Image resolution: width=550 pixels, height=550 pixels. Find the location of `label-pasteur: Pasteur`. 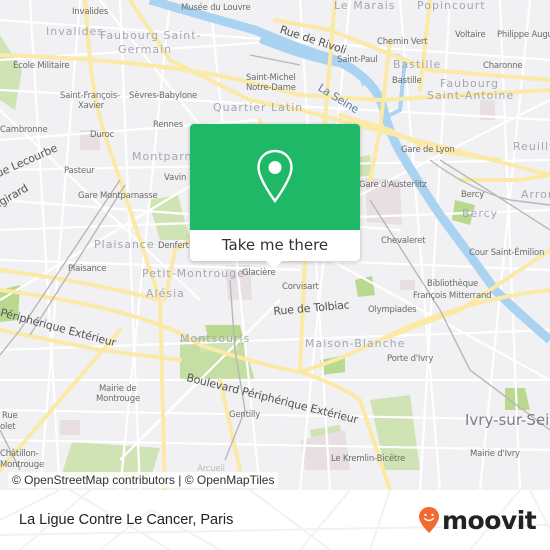

label-pasteur: Pasteur is located at coordinates (79, 171).